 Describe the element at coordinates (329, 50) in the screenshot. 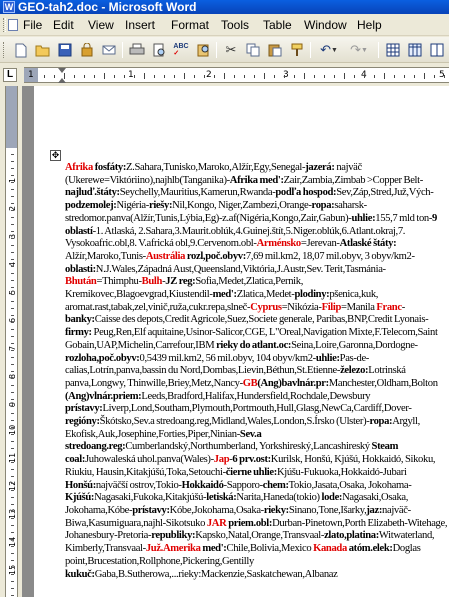

I see `undo-icon: ↶ ▼` at that location.